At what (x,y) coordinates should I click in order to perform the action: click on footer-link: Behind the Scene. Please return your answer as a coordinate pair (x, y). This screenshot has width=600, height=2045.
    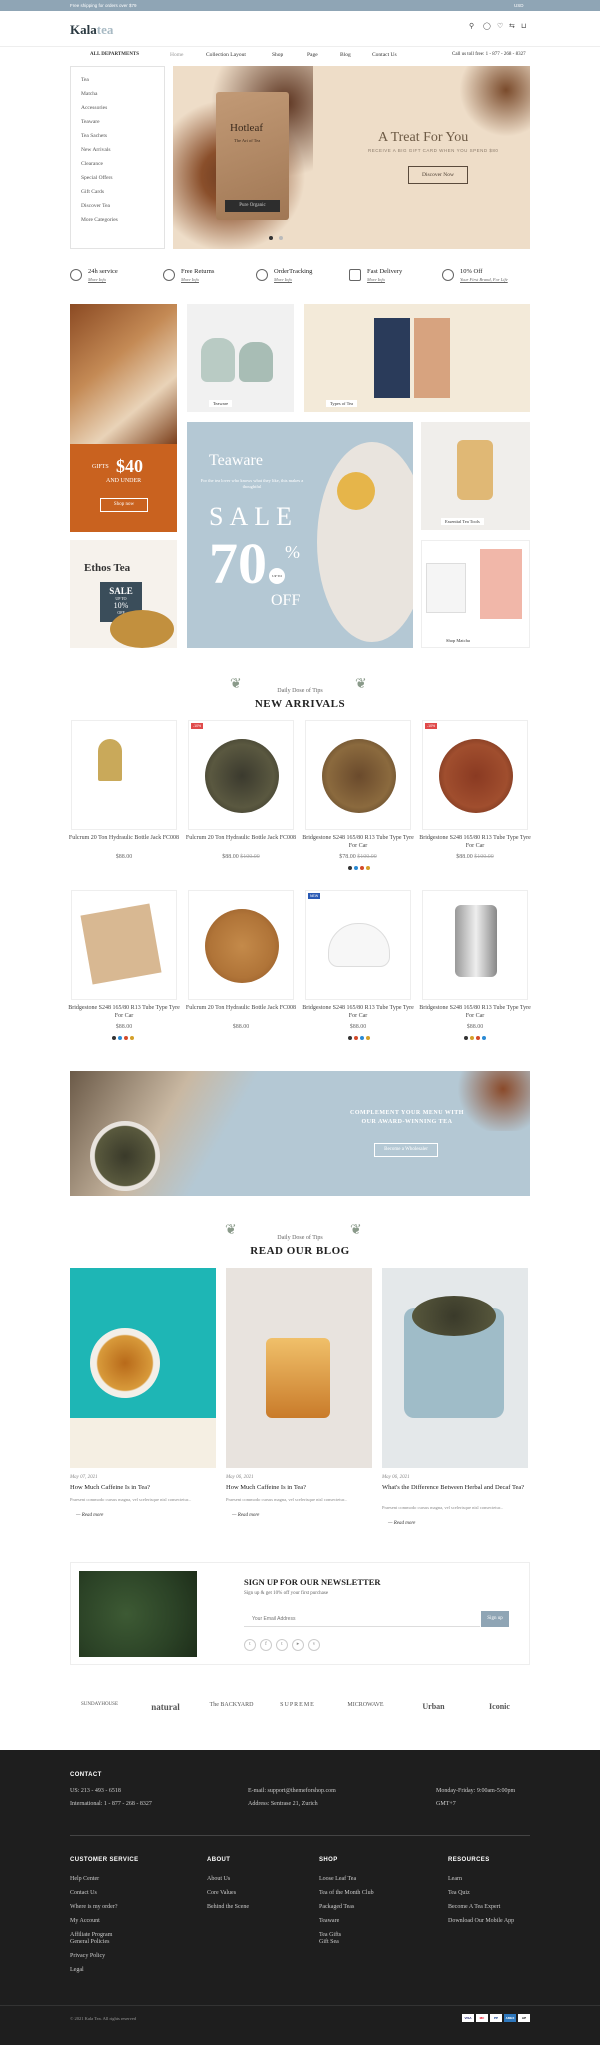
    Looking at the image, I should click on (228, 1907).